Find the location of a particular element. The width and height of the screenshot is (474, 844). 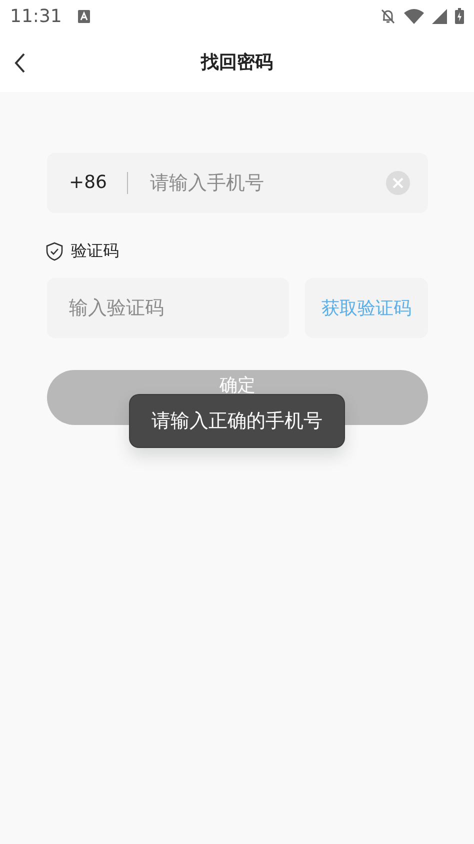

battery-icon is located at coordinates (459, 16).